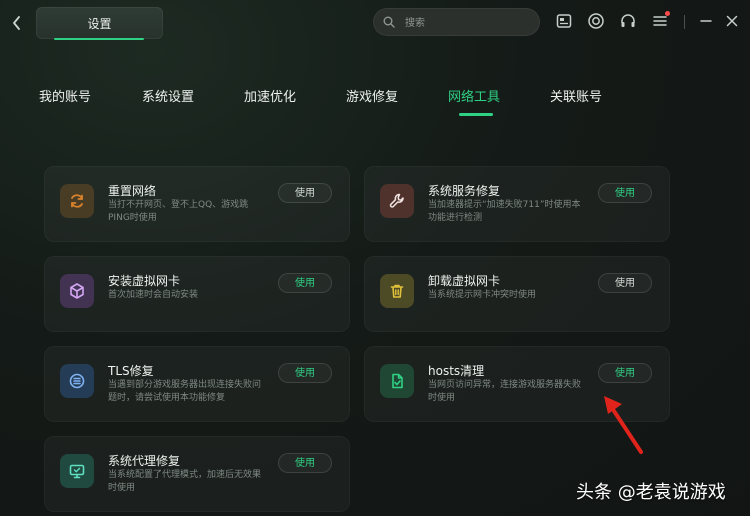  What do you see at coordinates (397, 291) in the screenshot?
I see `trash-icon` at bounding box center [397, 291].